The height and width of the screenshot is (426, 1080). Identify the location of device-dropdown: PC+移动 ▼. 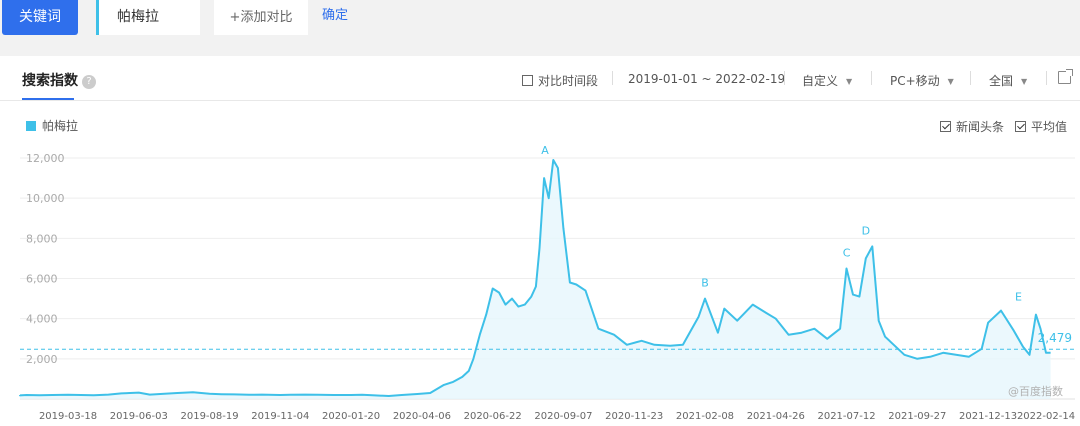
(922, 80).